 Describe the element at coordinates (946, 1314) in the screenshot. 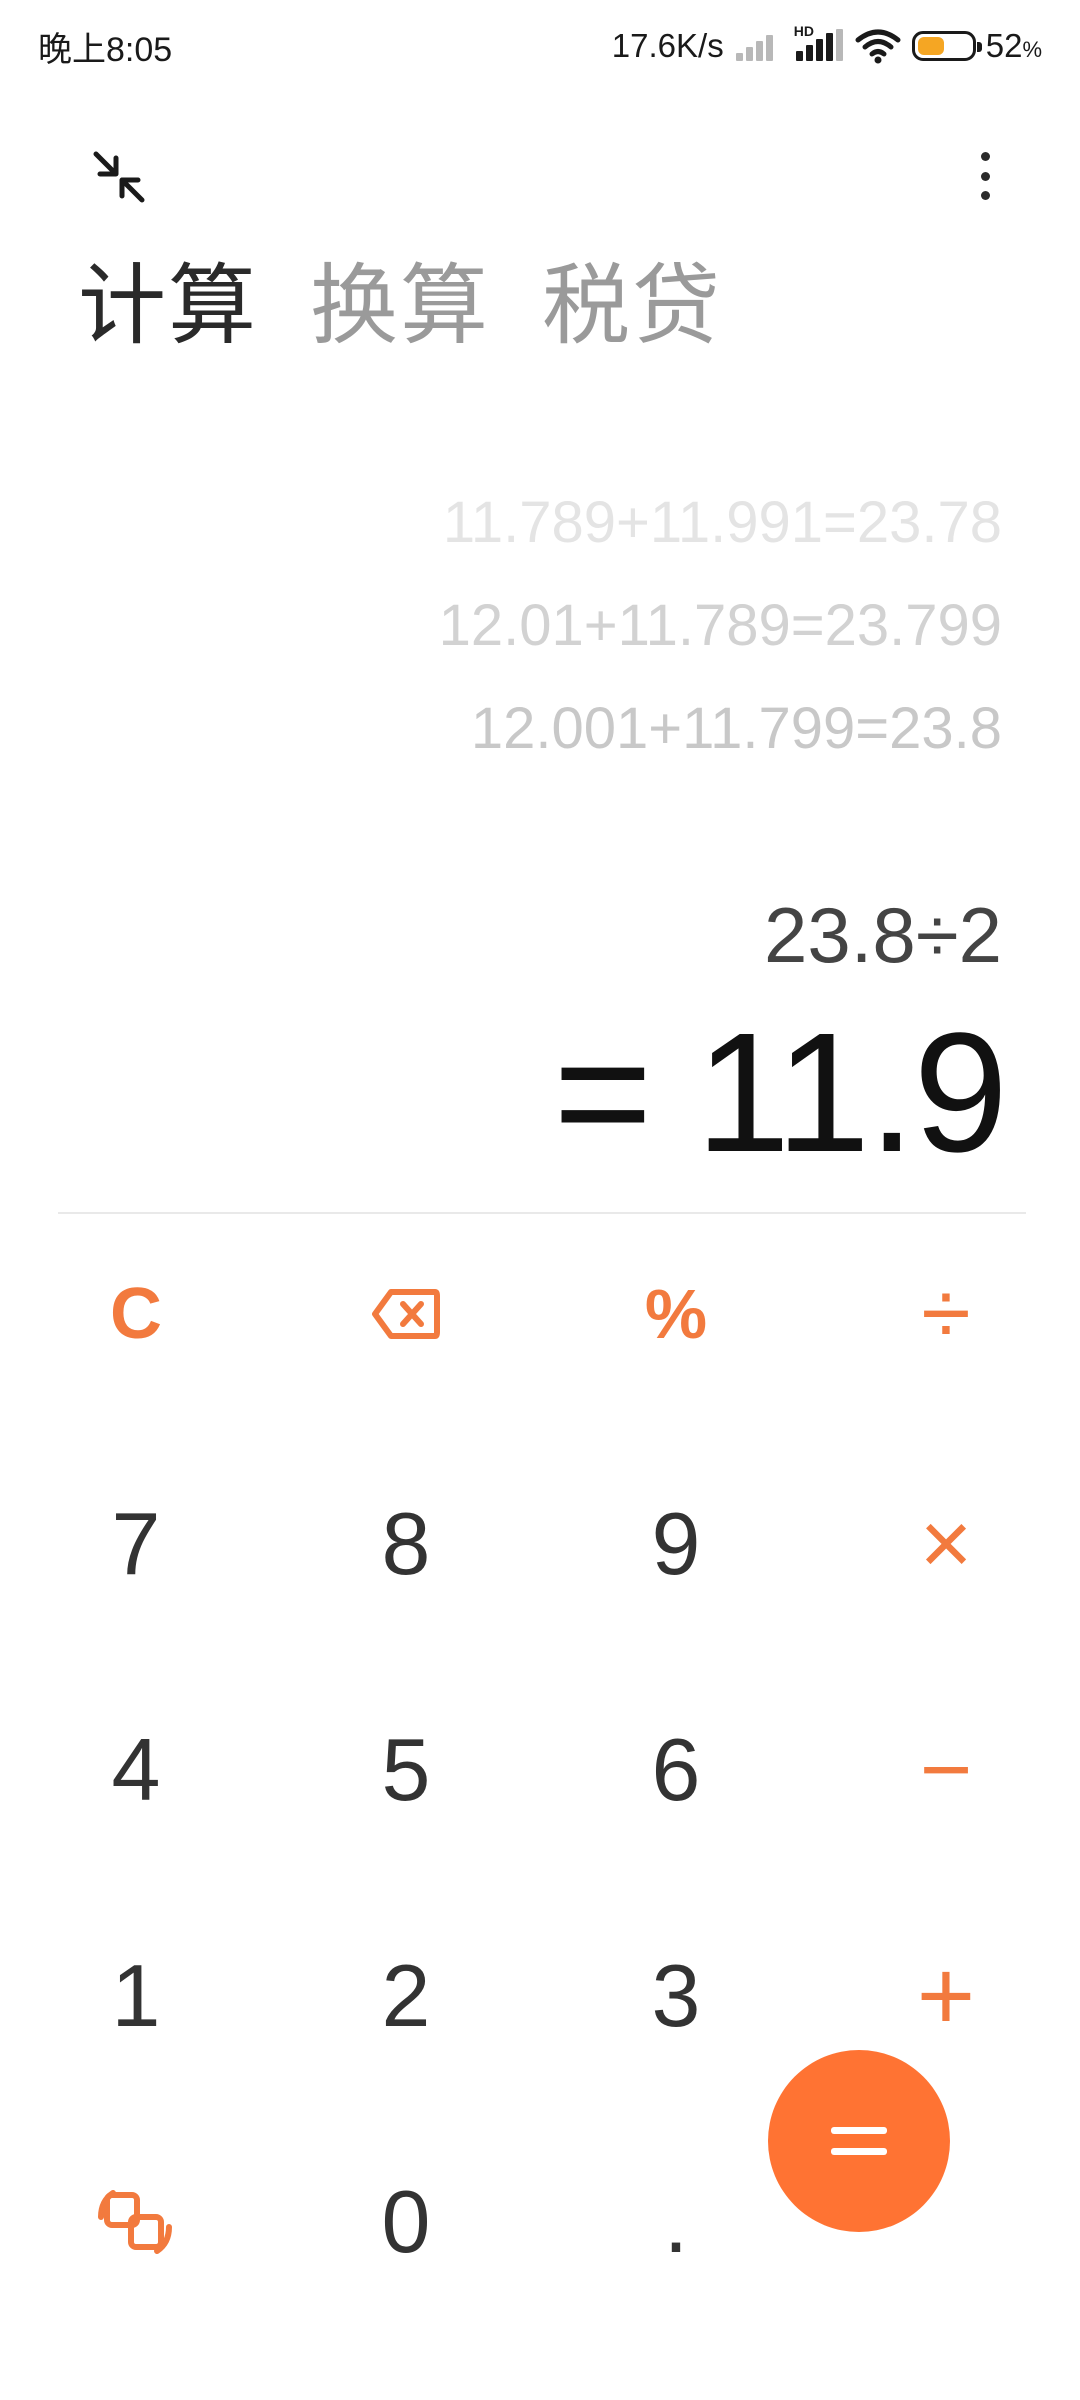

I see `divide-button: ÷` at that location.